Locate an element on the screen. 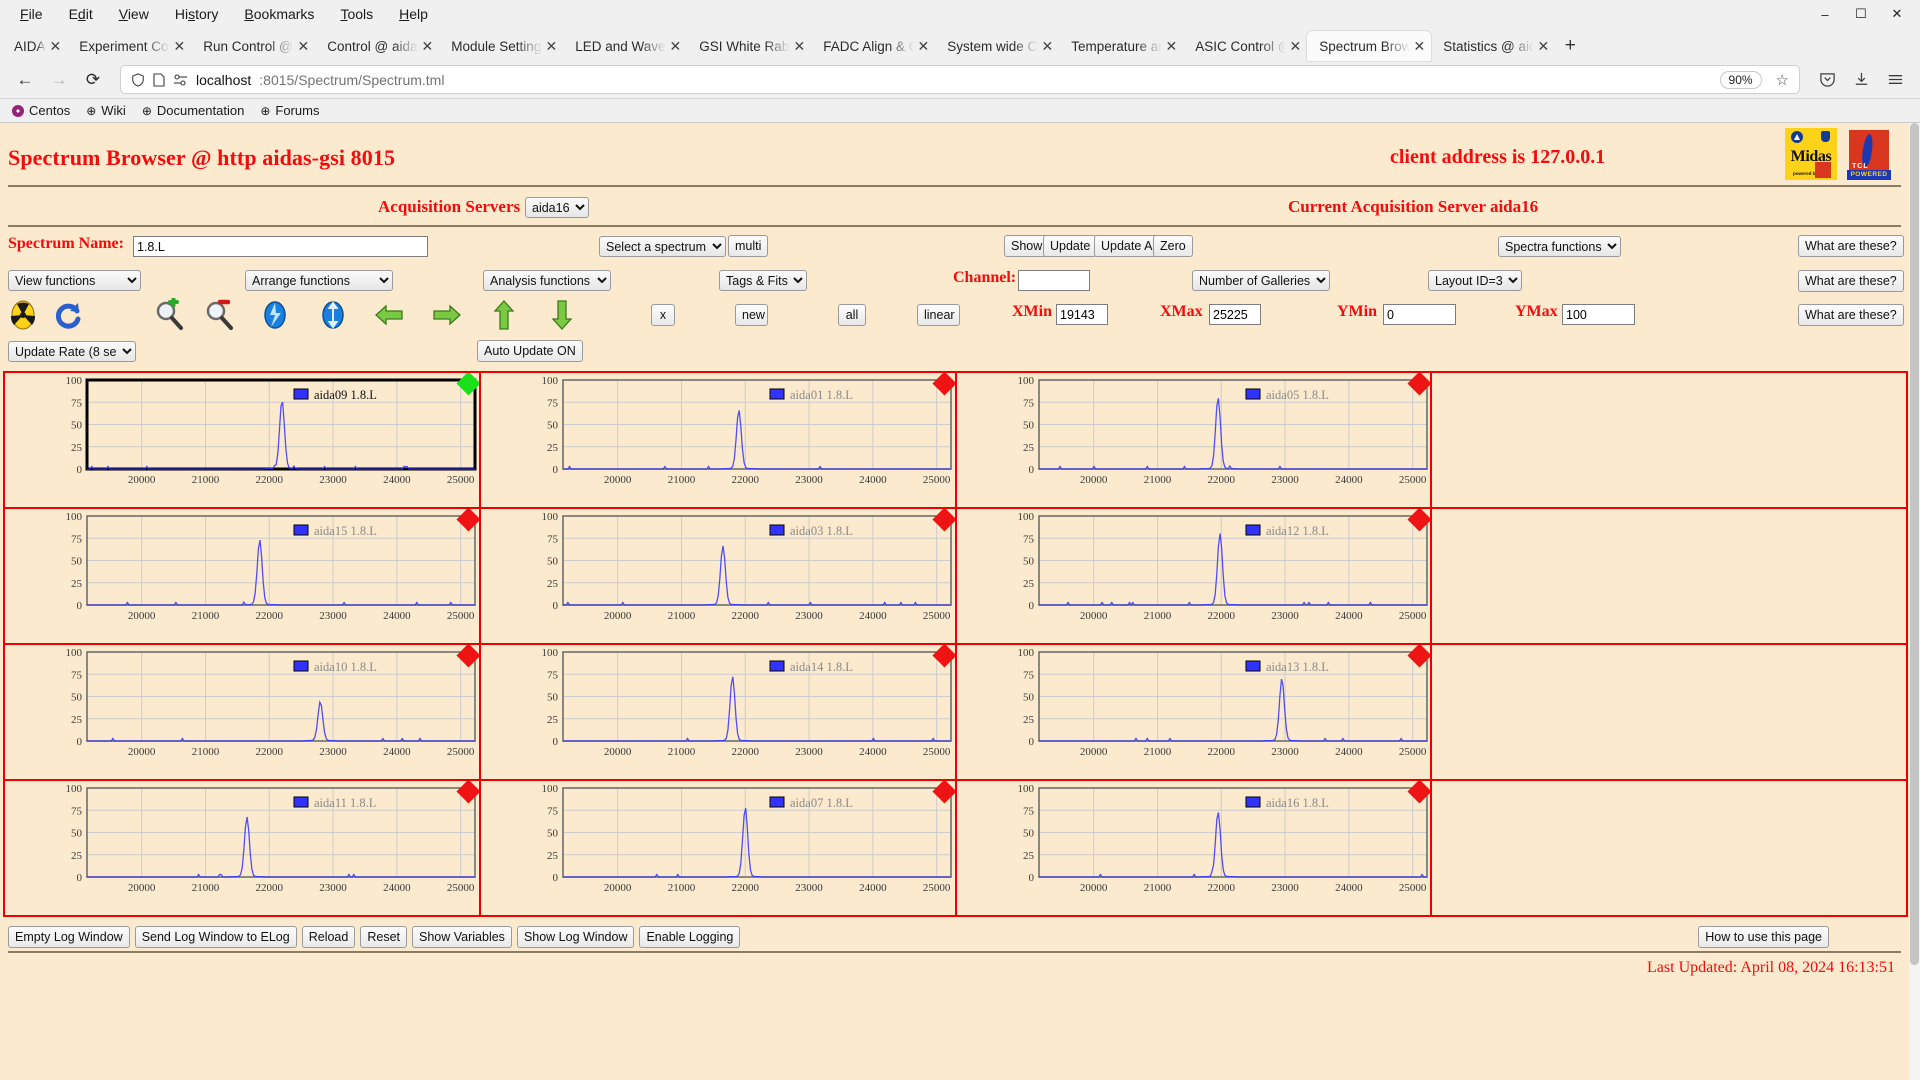 This screenshot has height=1080, width=1920. menu-hamburger-icon is located at coordinates (1895, 80).